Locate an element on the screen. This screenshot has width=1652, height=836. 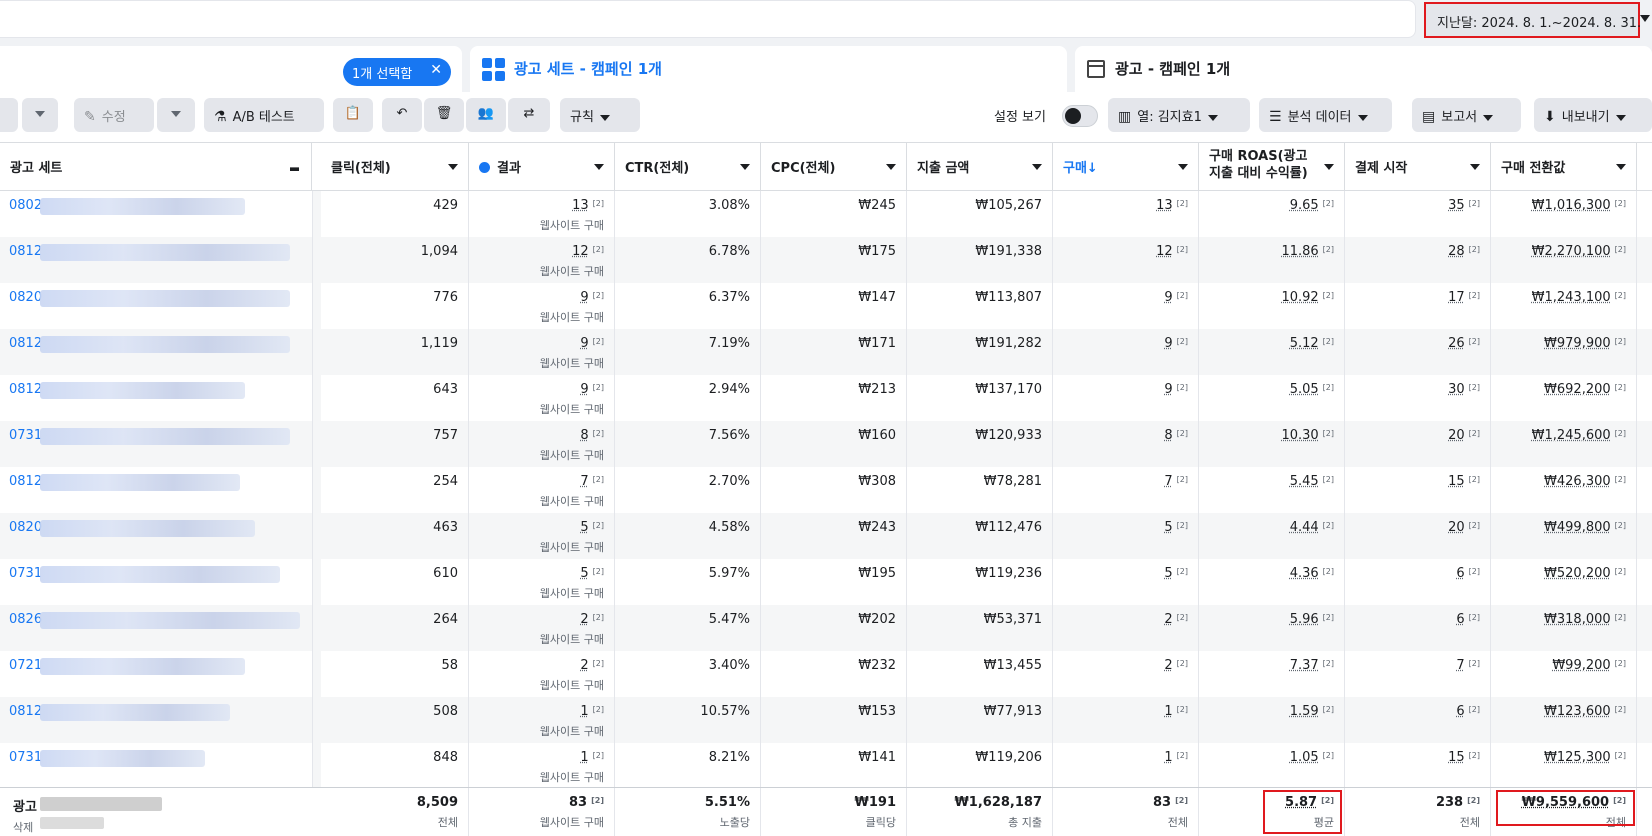
info-icon is located at coordinates (484, 167).